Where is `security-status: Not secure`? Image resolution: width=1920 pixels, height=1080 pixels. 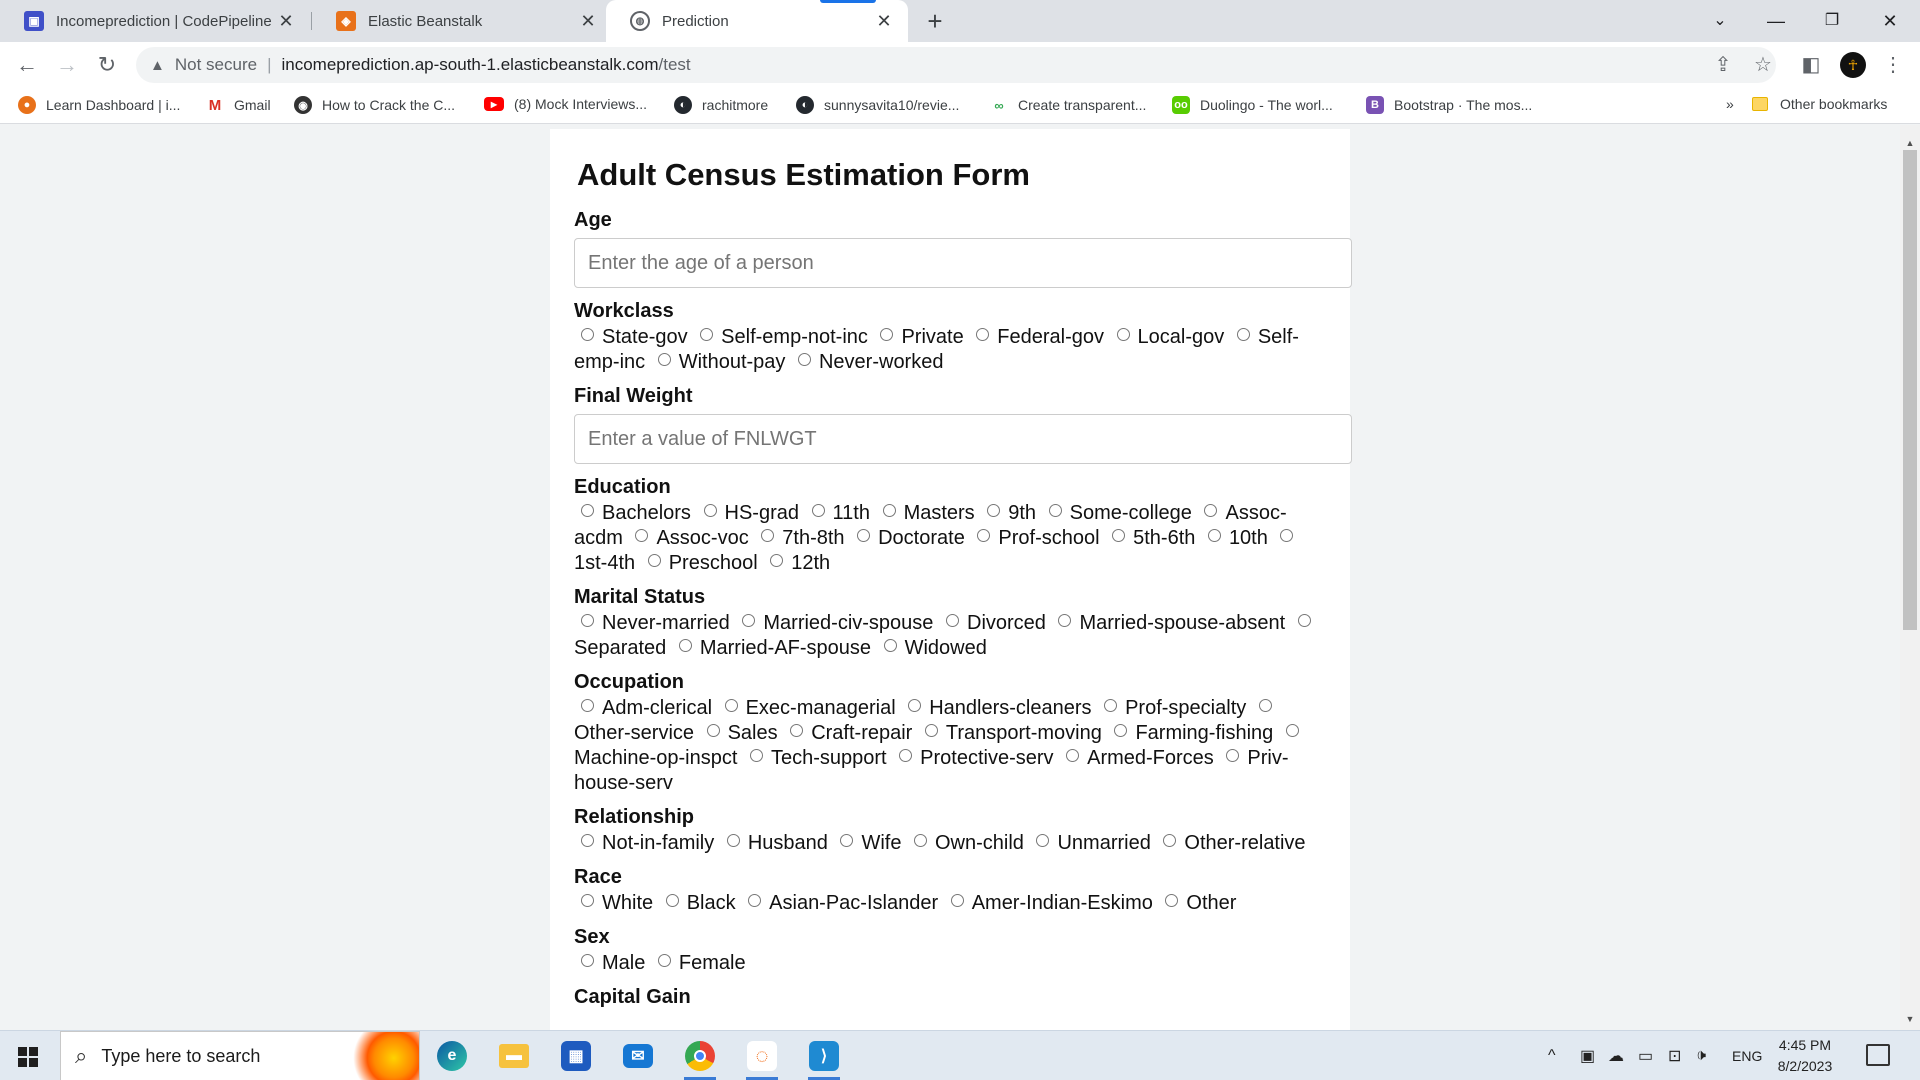
security-status: Not secure is located at coordinates (216, 65).